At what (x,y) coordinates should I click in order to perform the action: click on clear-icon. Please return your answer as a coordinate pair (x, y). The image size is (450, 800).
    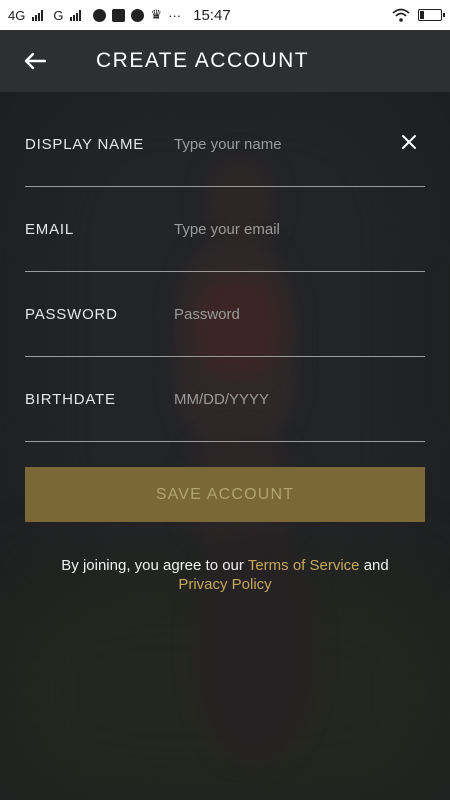
    Looking at the image, I should click on (409, 142).